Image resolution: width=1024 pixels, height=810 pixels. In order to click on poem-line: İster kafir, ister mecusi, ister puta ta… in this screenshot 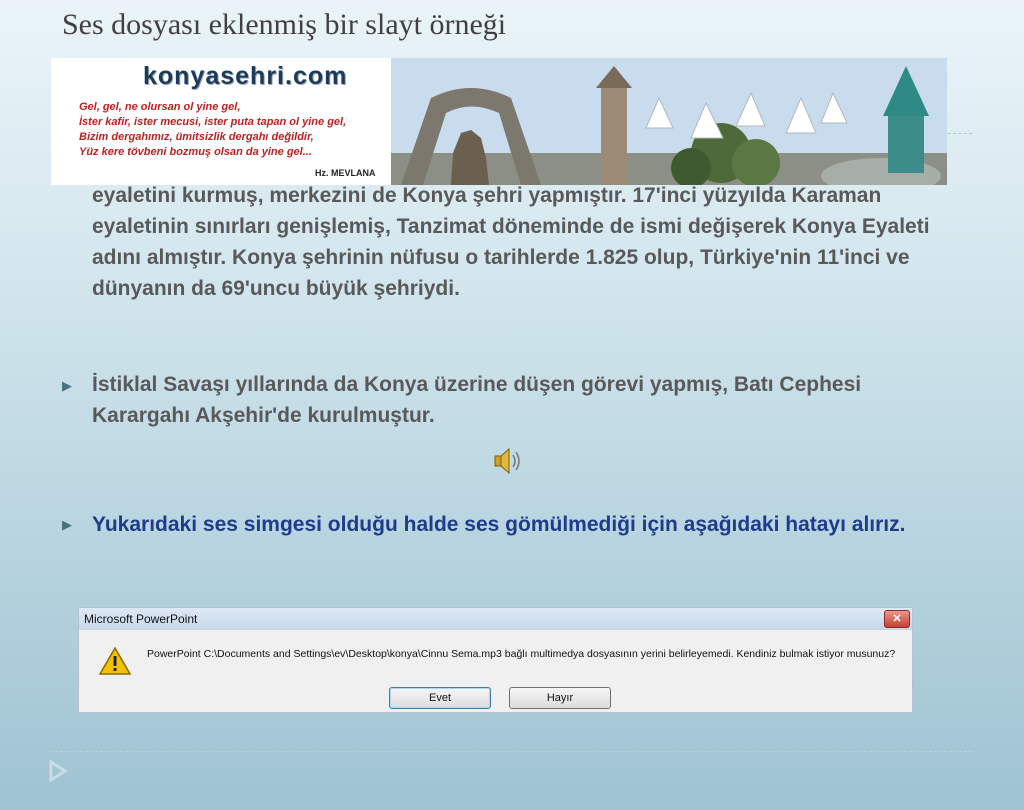, I will do `click(213, 122)`.